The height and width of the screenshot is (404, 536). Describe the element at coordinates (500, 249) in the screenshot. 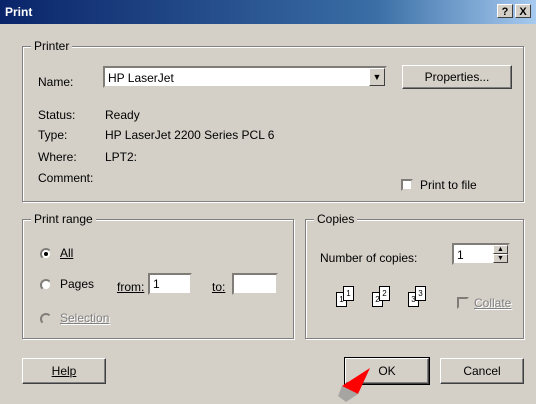

I see `spin-up-icon: ▲` at that location.